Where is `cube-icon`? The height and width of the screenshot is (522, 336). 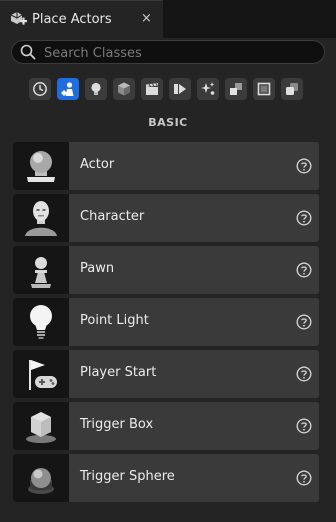
cube-icon is located at coordinates (124, 89).